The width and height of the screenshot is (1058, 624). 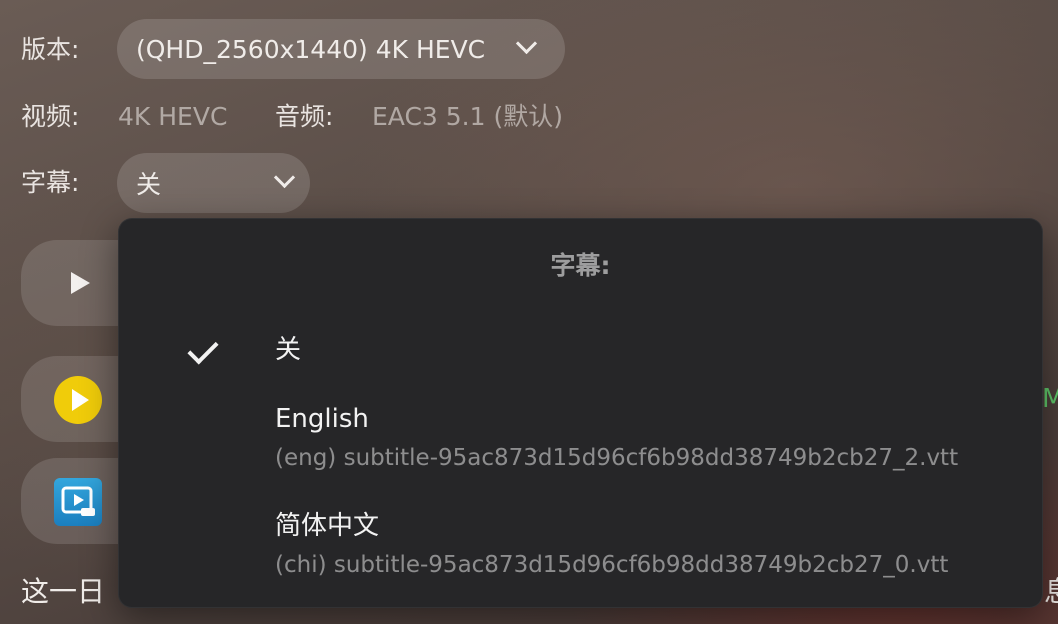 What do you see at coordinates (80, 283) in the screenshot?
I see `play-icon` at bounding box center [80, 283].